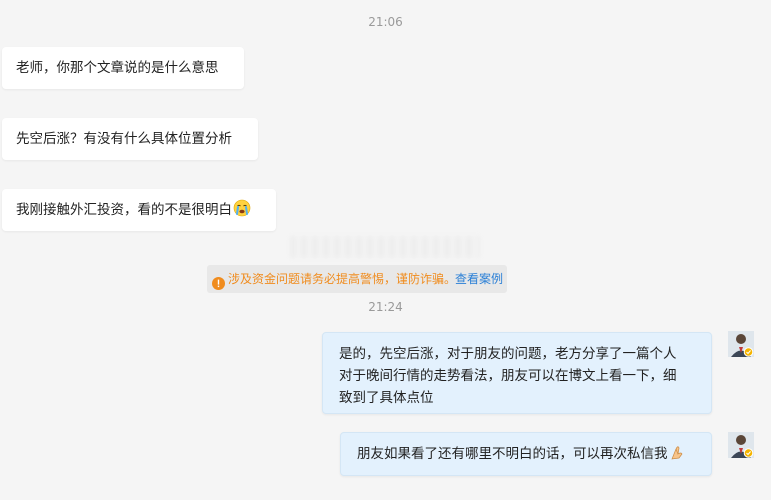  What do you see at coordinates (678, 455) in the screenshot?
I see `folded-hands-emoji` at bounding box center [678, 455].